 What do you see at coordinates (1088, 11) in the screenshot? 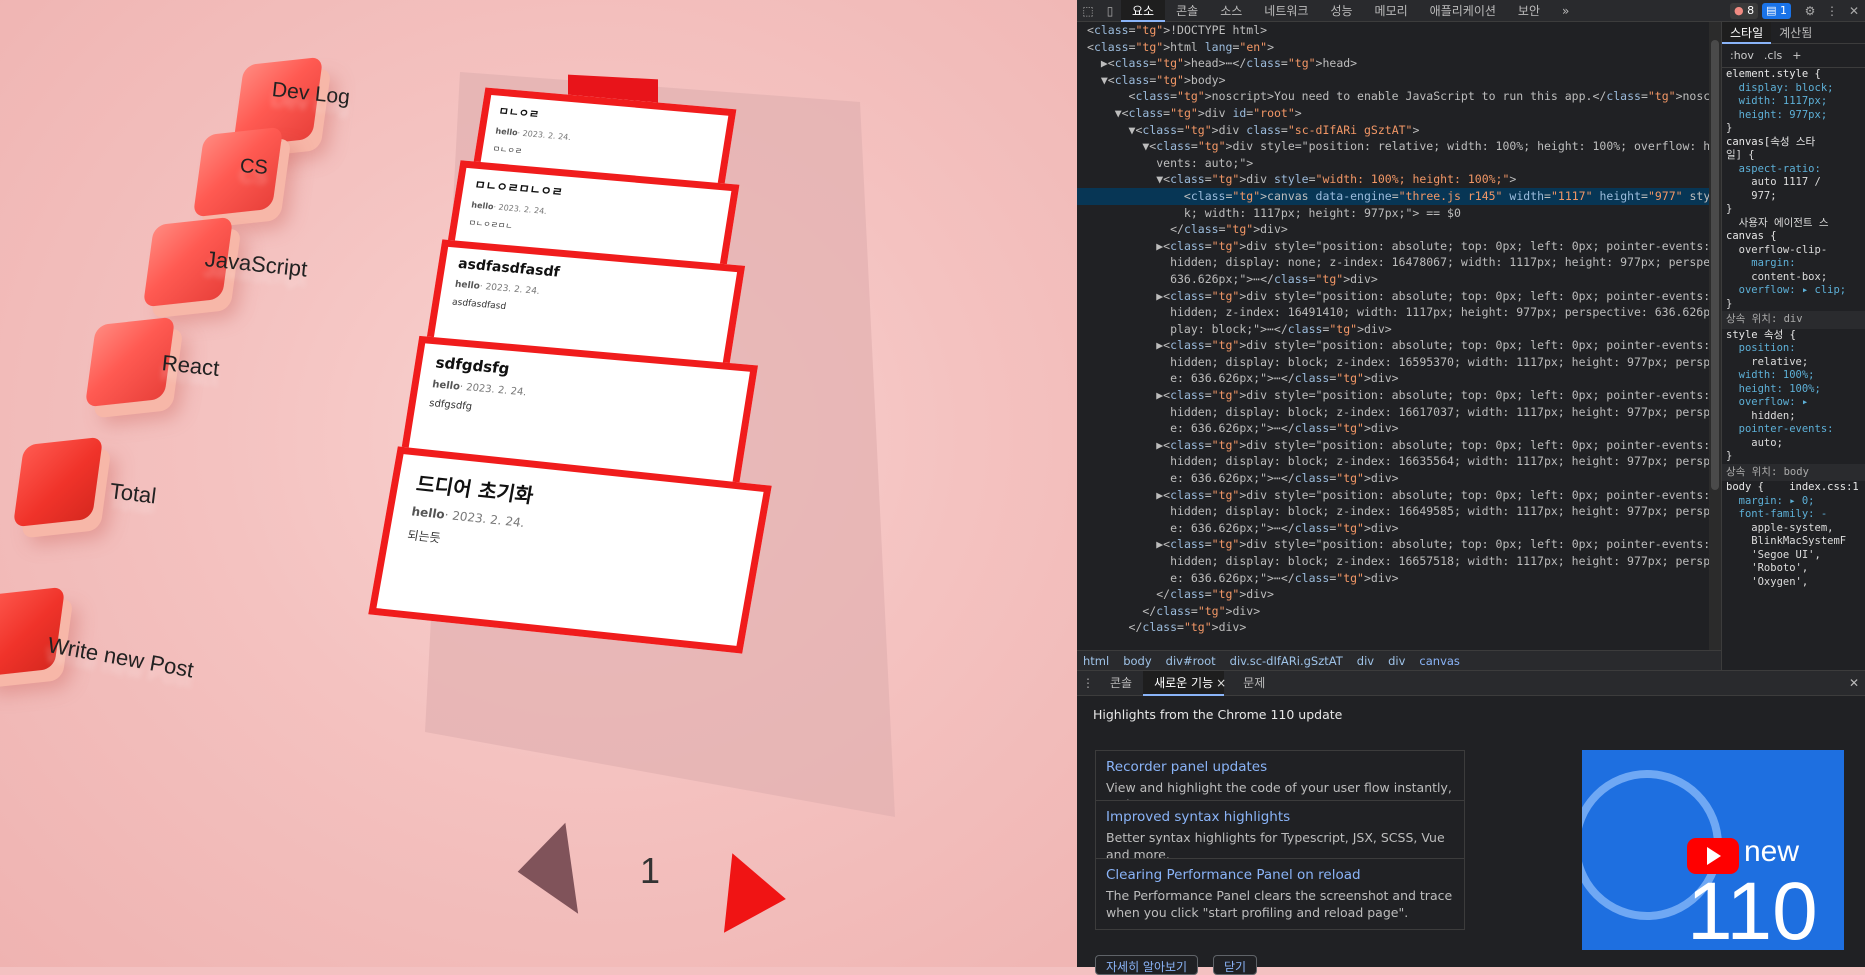
I see `inspect-element-icon: ⬚` at bounding box center [1088, 11].